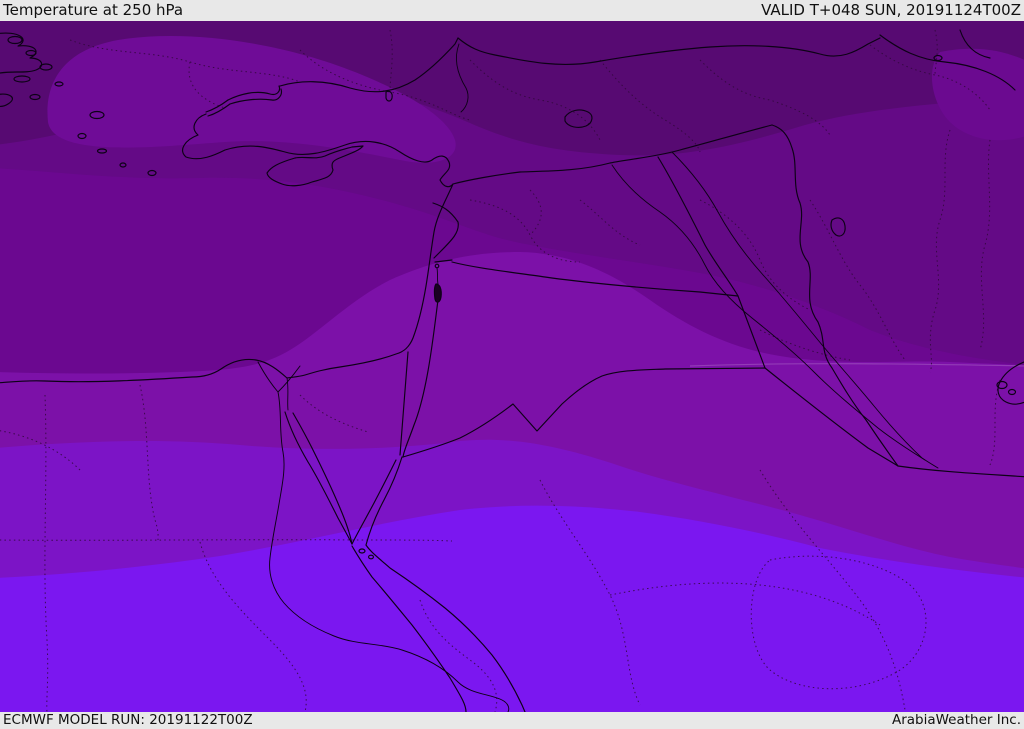  Describe the element at coordinates (956, 719) in the screenshot. I see `provider-credit: ArabiaWeather Inc.` at that location.